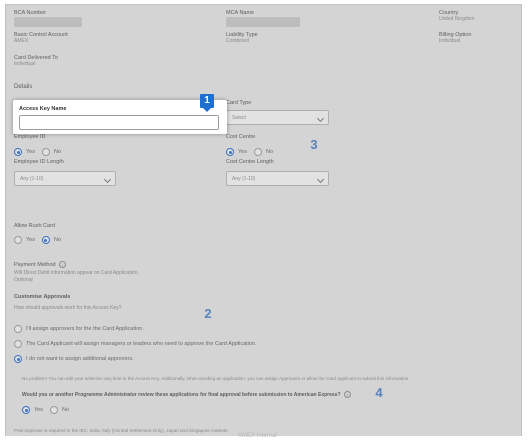  I want to click on employee-id-label: Employee ID, so click(30, 137).